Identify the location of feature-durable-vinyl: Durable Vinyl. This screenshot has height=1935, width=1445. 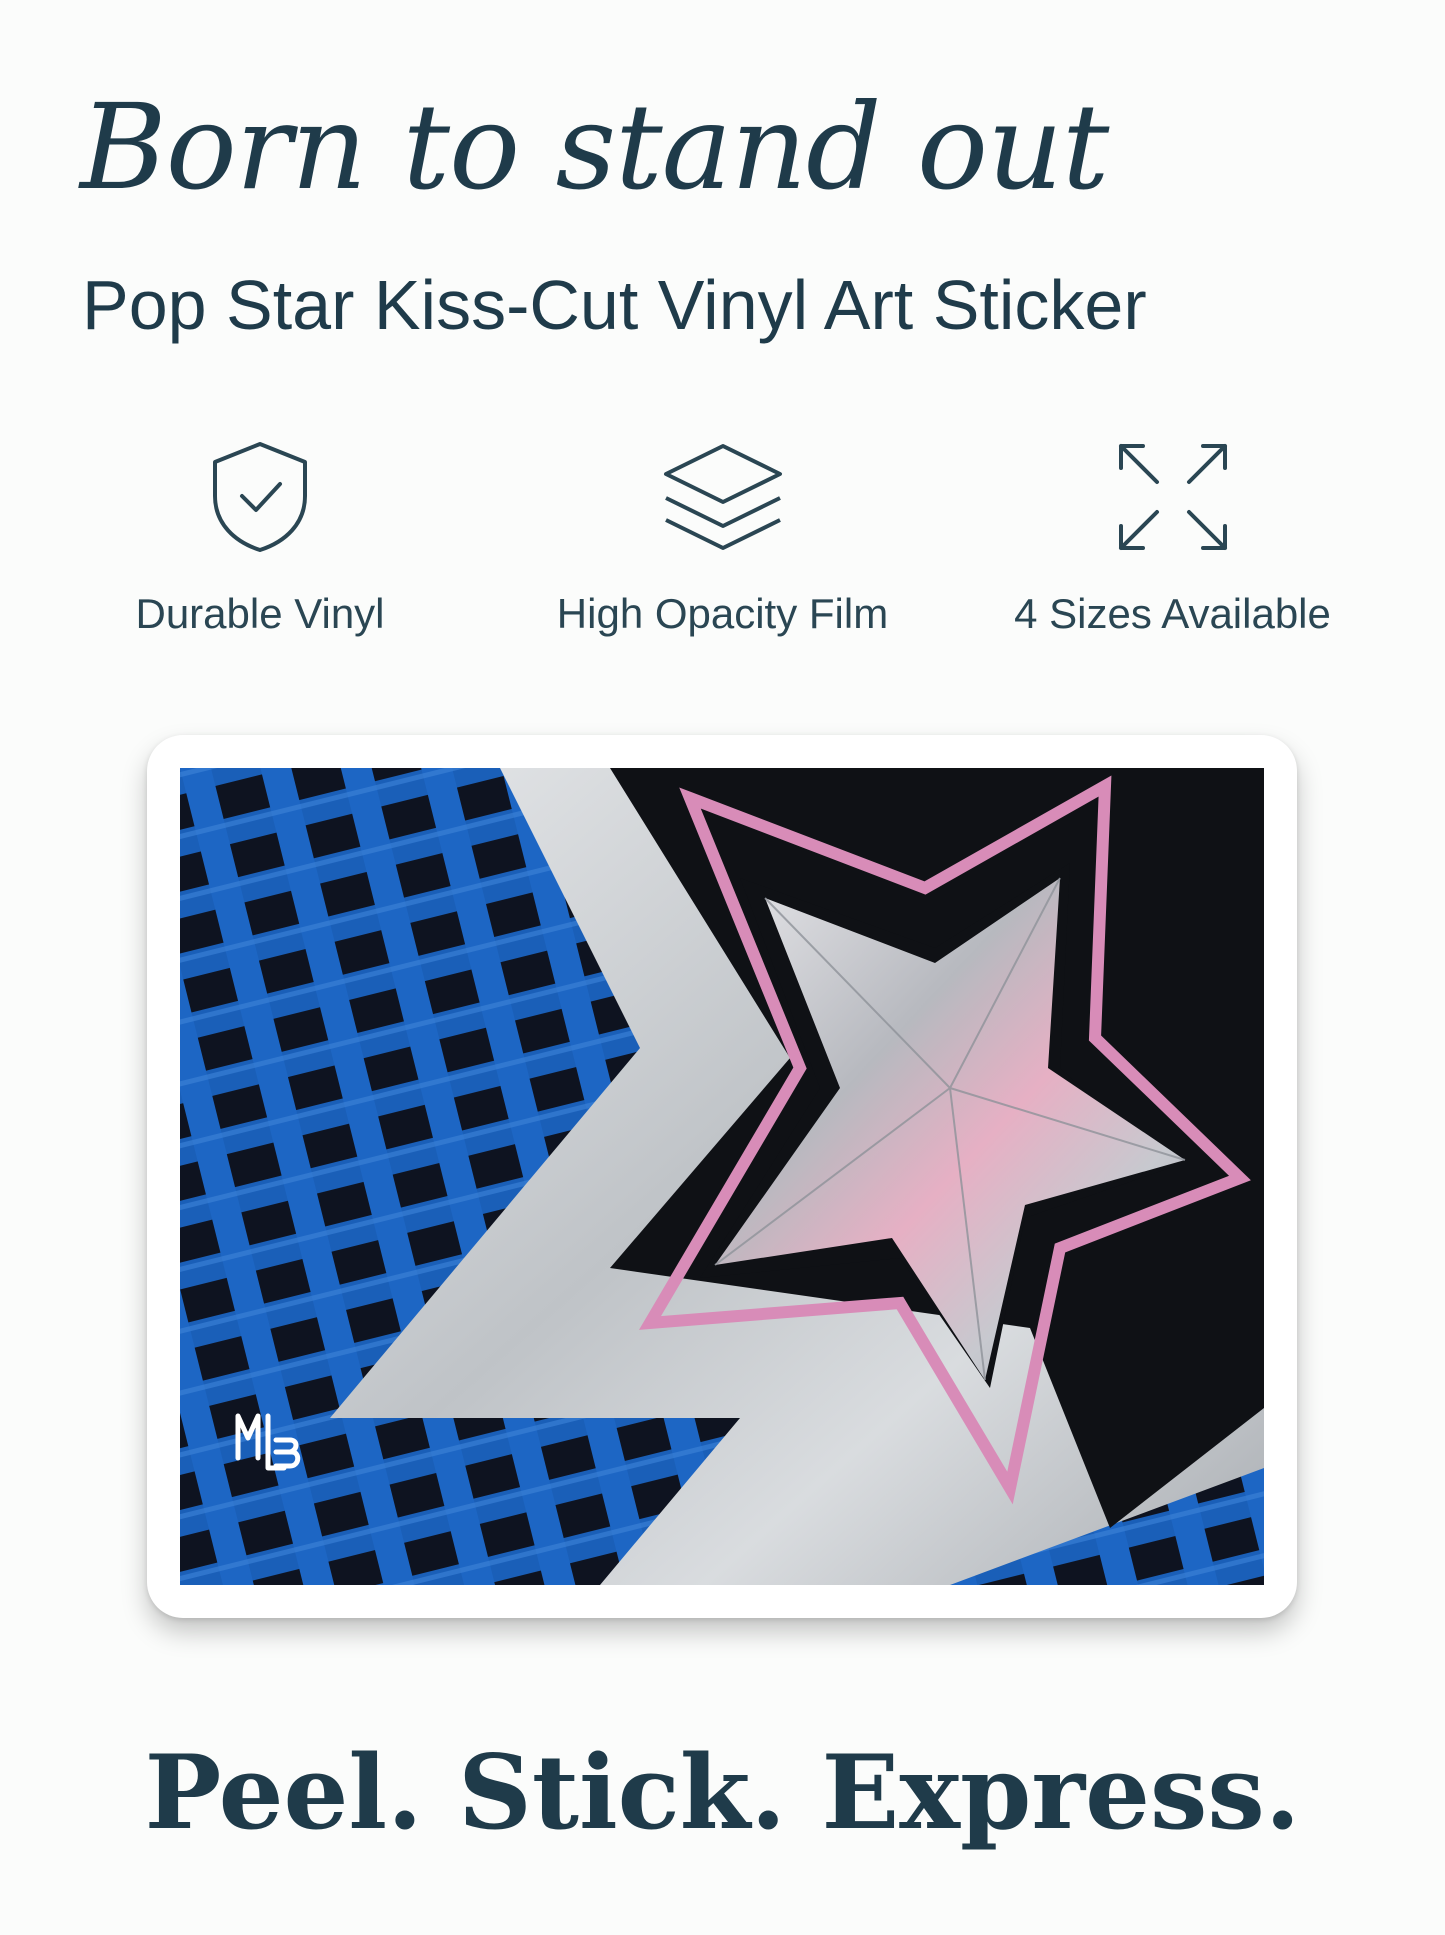
(260, 538).